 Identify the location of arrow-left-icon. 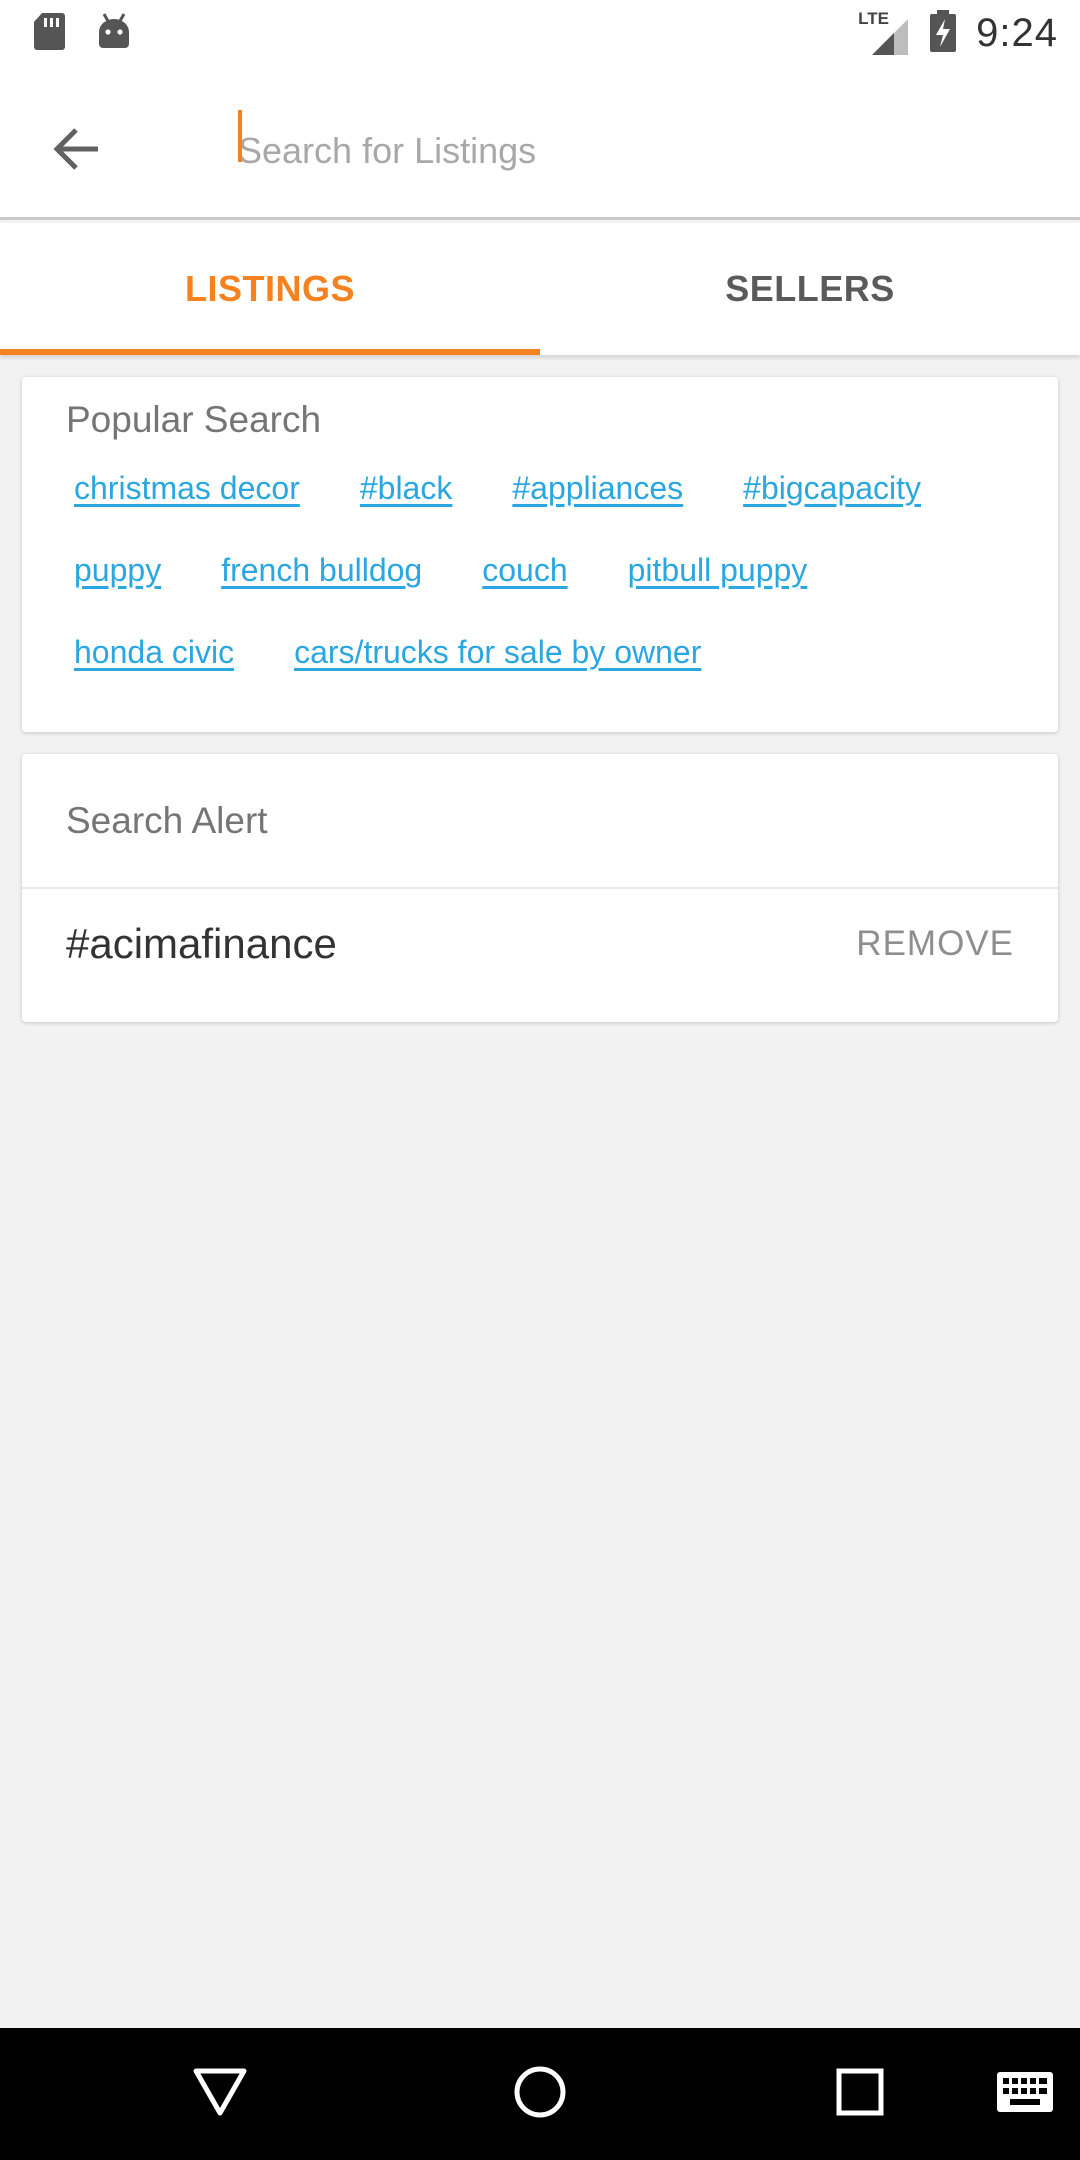
(77, 151).